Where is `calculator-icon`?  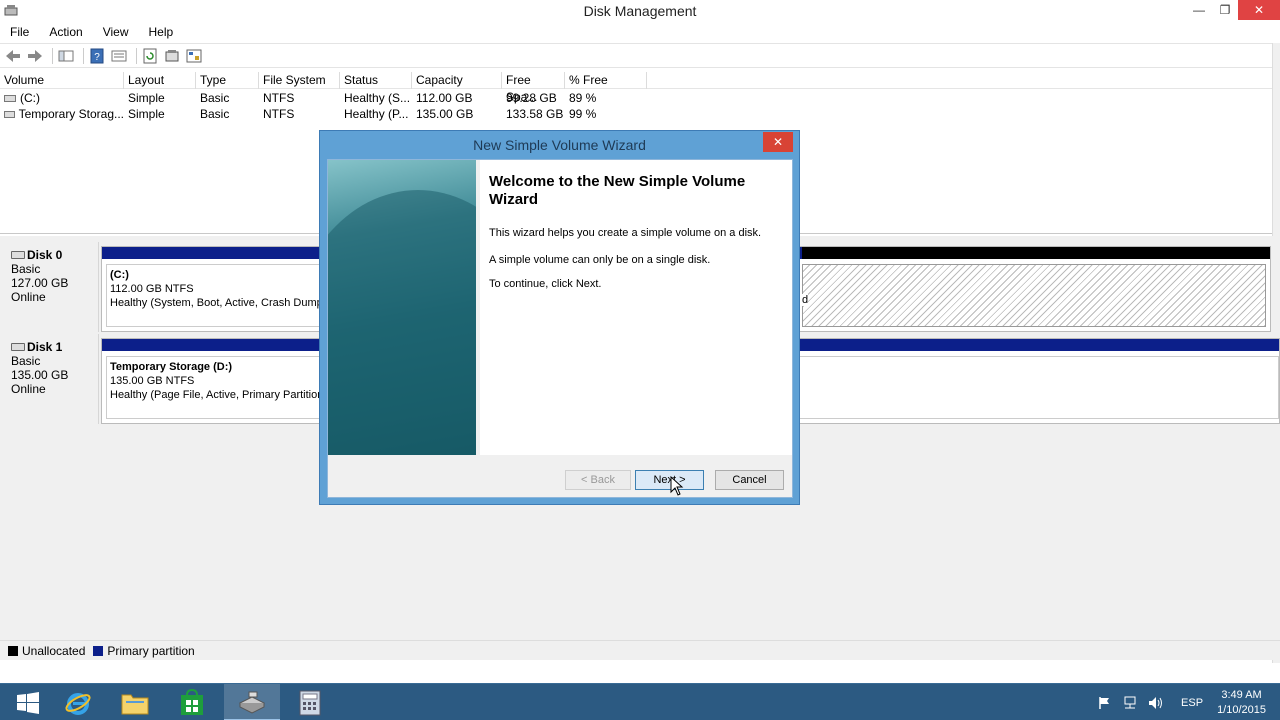 calculator-icon is located at coordinates (310, 702).